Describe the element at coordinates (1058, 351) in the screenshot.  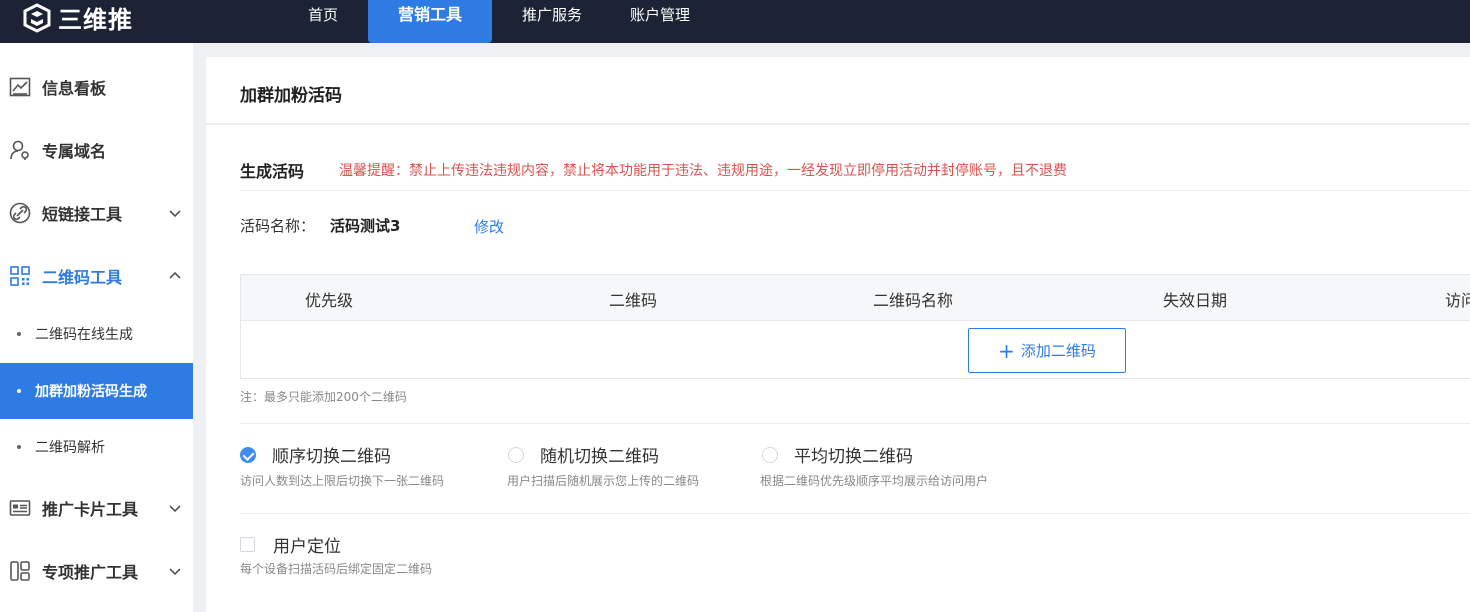
I see `add-qrcode-label: 添加二维码` at that location.